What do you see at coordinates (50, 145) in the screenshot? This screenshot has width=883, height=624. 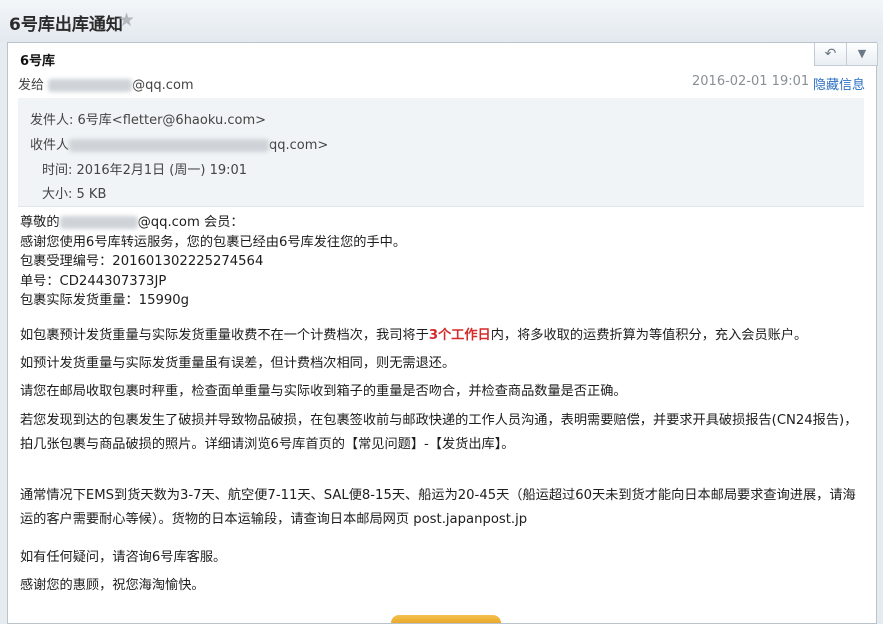 I see `to-label: 收件人` at bounding box center [50, 145].